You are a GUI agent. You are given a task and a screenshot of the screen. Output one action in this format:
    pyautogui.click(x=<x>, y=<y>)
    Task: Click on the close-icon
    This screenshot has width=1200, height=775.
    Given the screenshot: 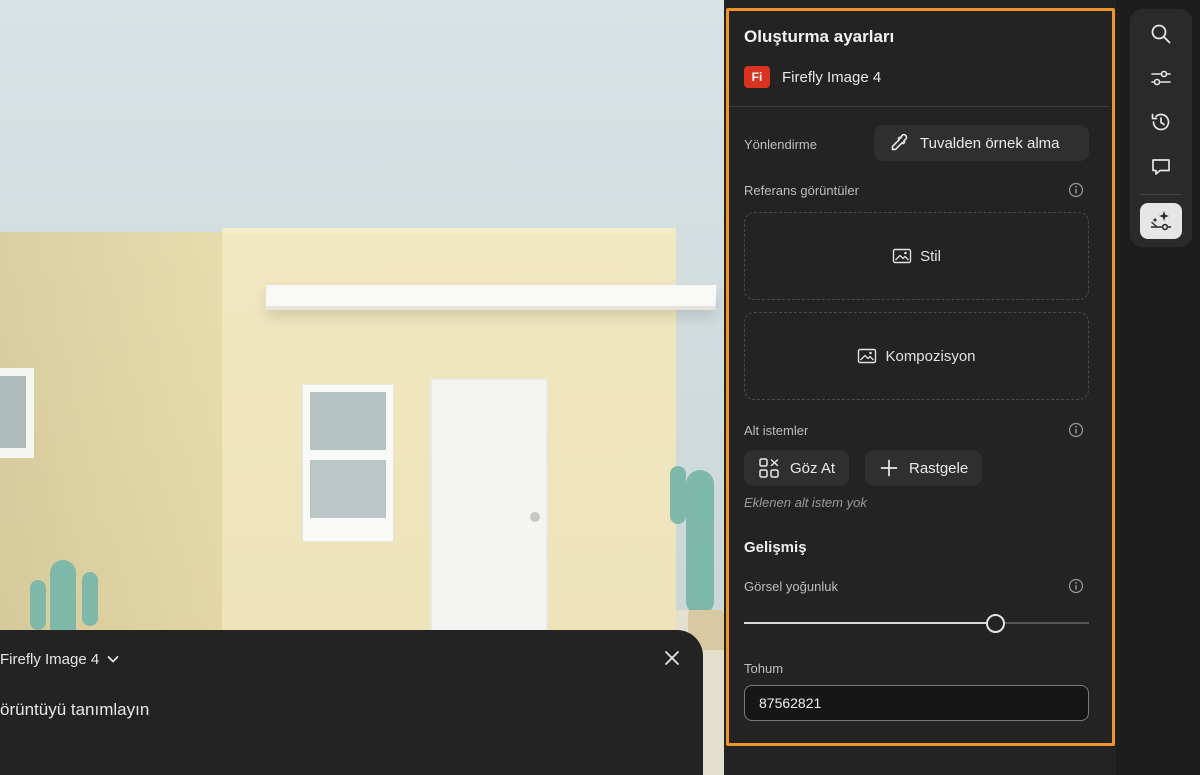 What is the action you would take?
    pyautogui.click(x=672, y=658)
    